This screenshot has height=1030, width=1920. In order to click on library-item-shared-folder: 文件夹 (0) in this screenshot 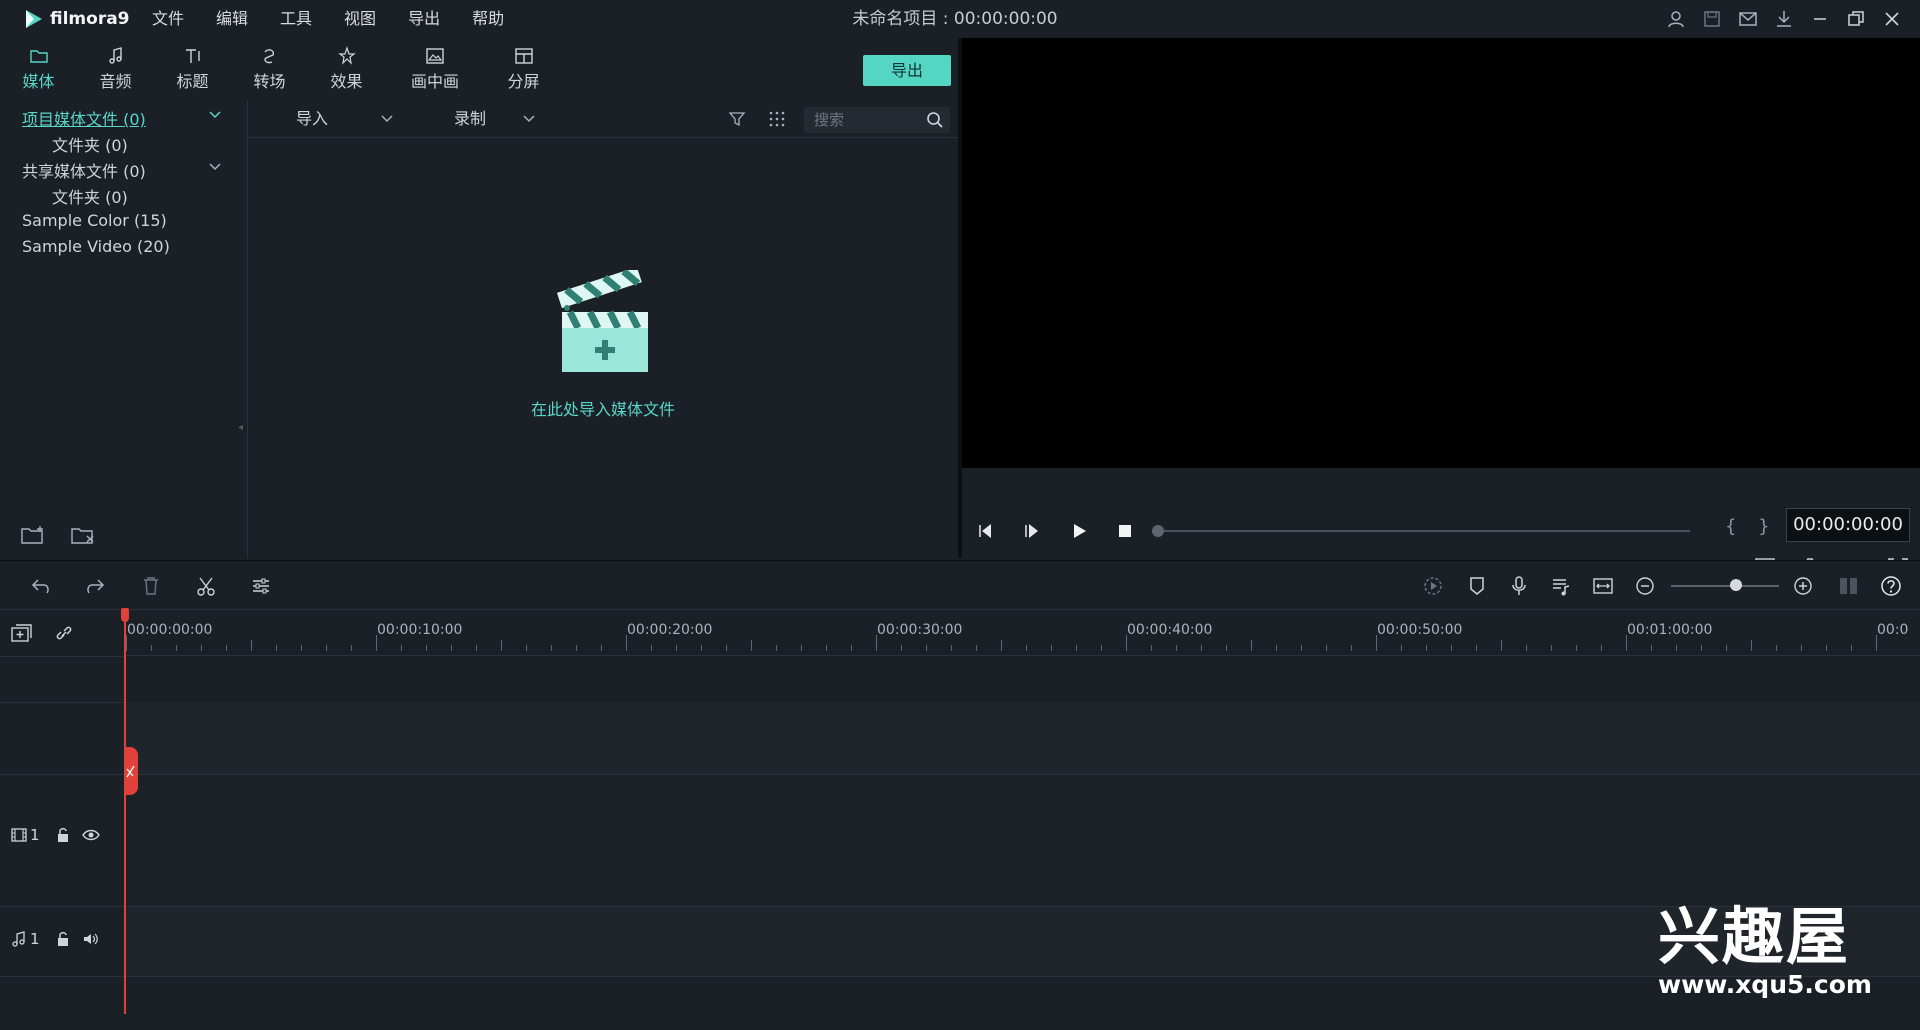, I will do `click(90, 196)`.